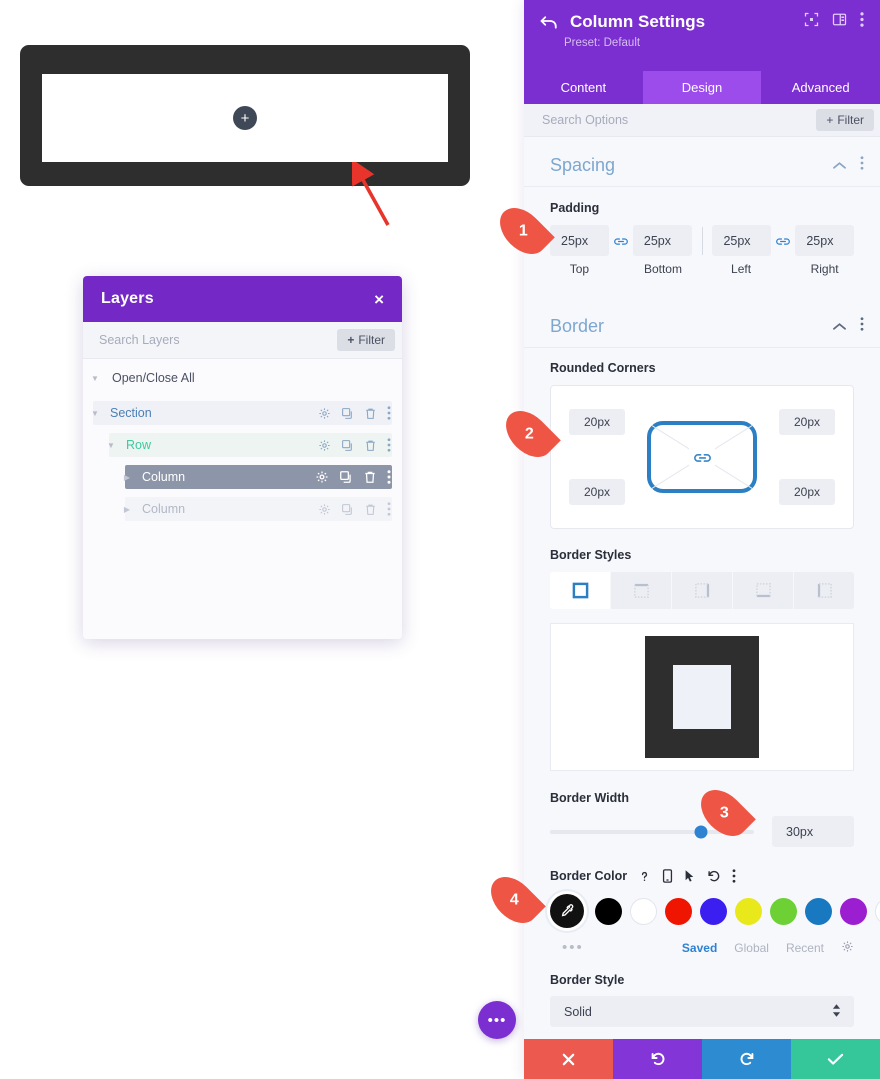  I want to click on redo-button, so click(746, 1059).